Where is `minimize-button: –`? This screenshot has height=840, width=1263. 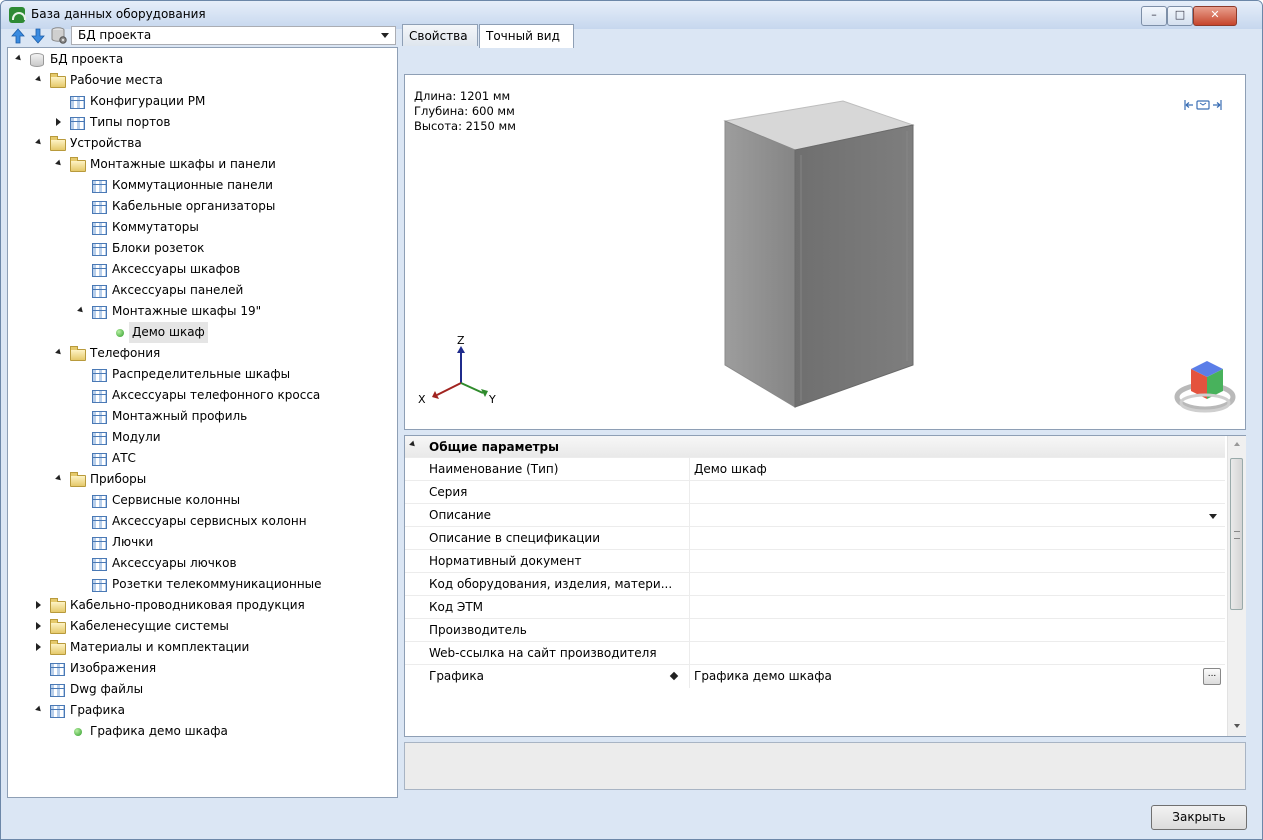
minimize-button: – is located at coordinates (1154, 16).